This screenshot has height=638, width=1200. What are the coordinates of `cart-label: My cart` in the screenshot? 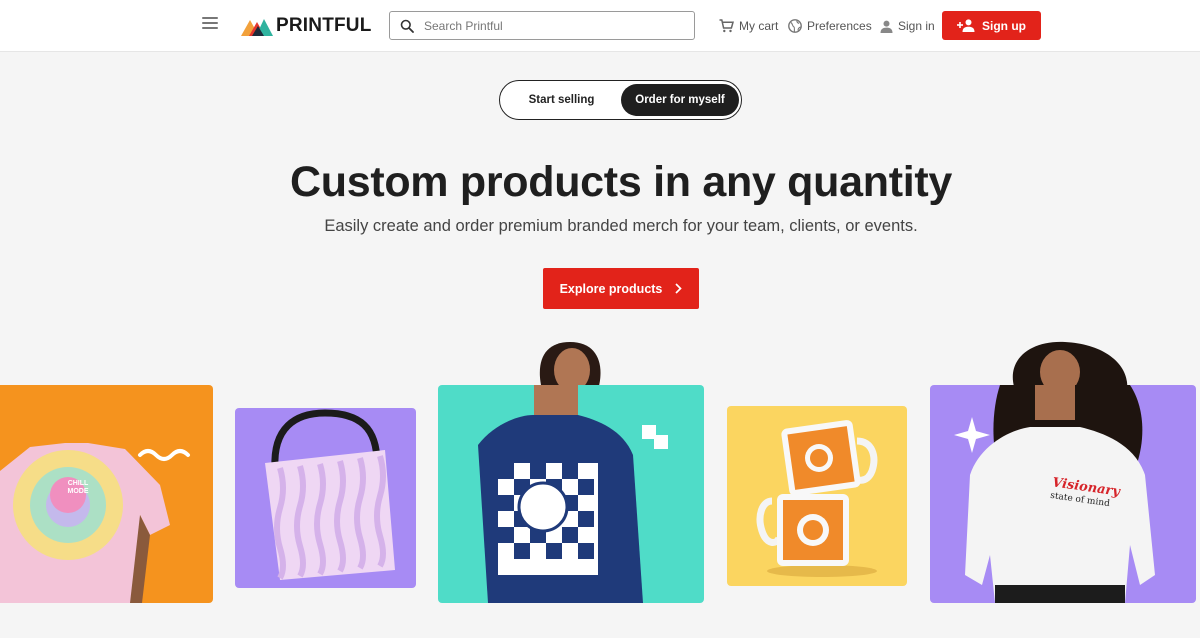 It's located at (759, 26).